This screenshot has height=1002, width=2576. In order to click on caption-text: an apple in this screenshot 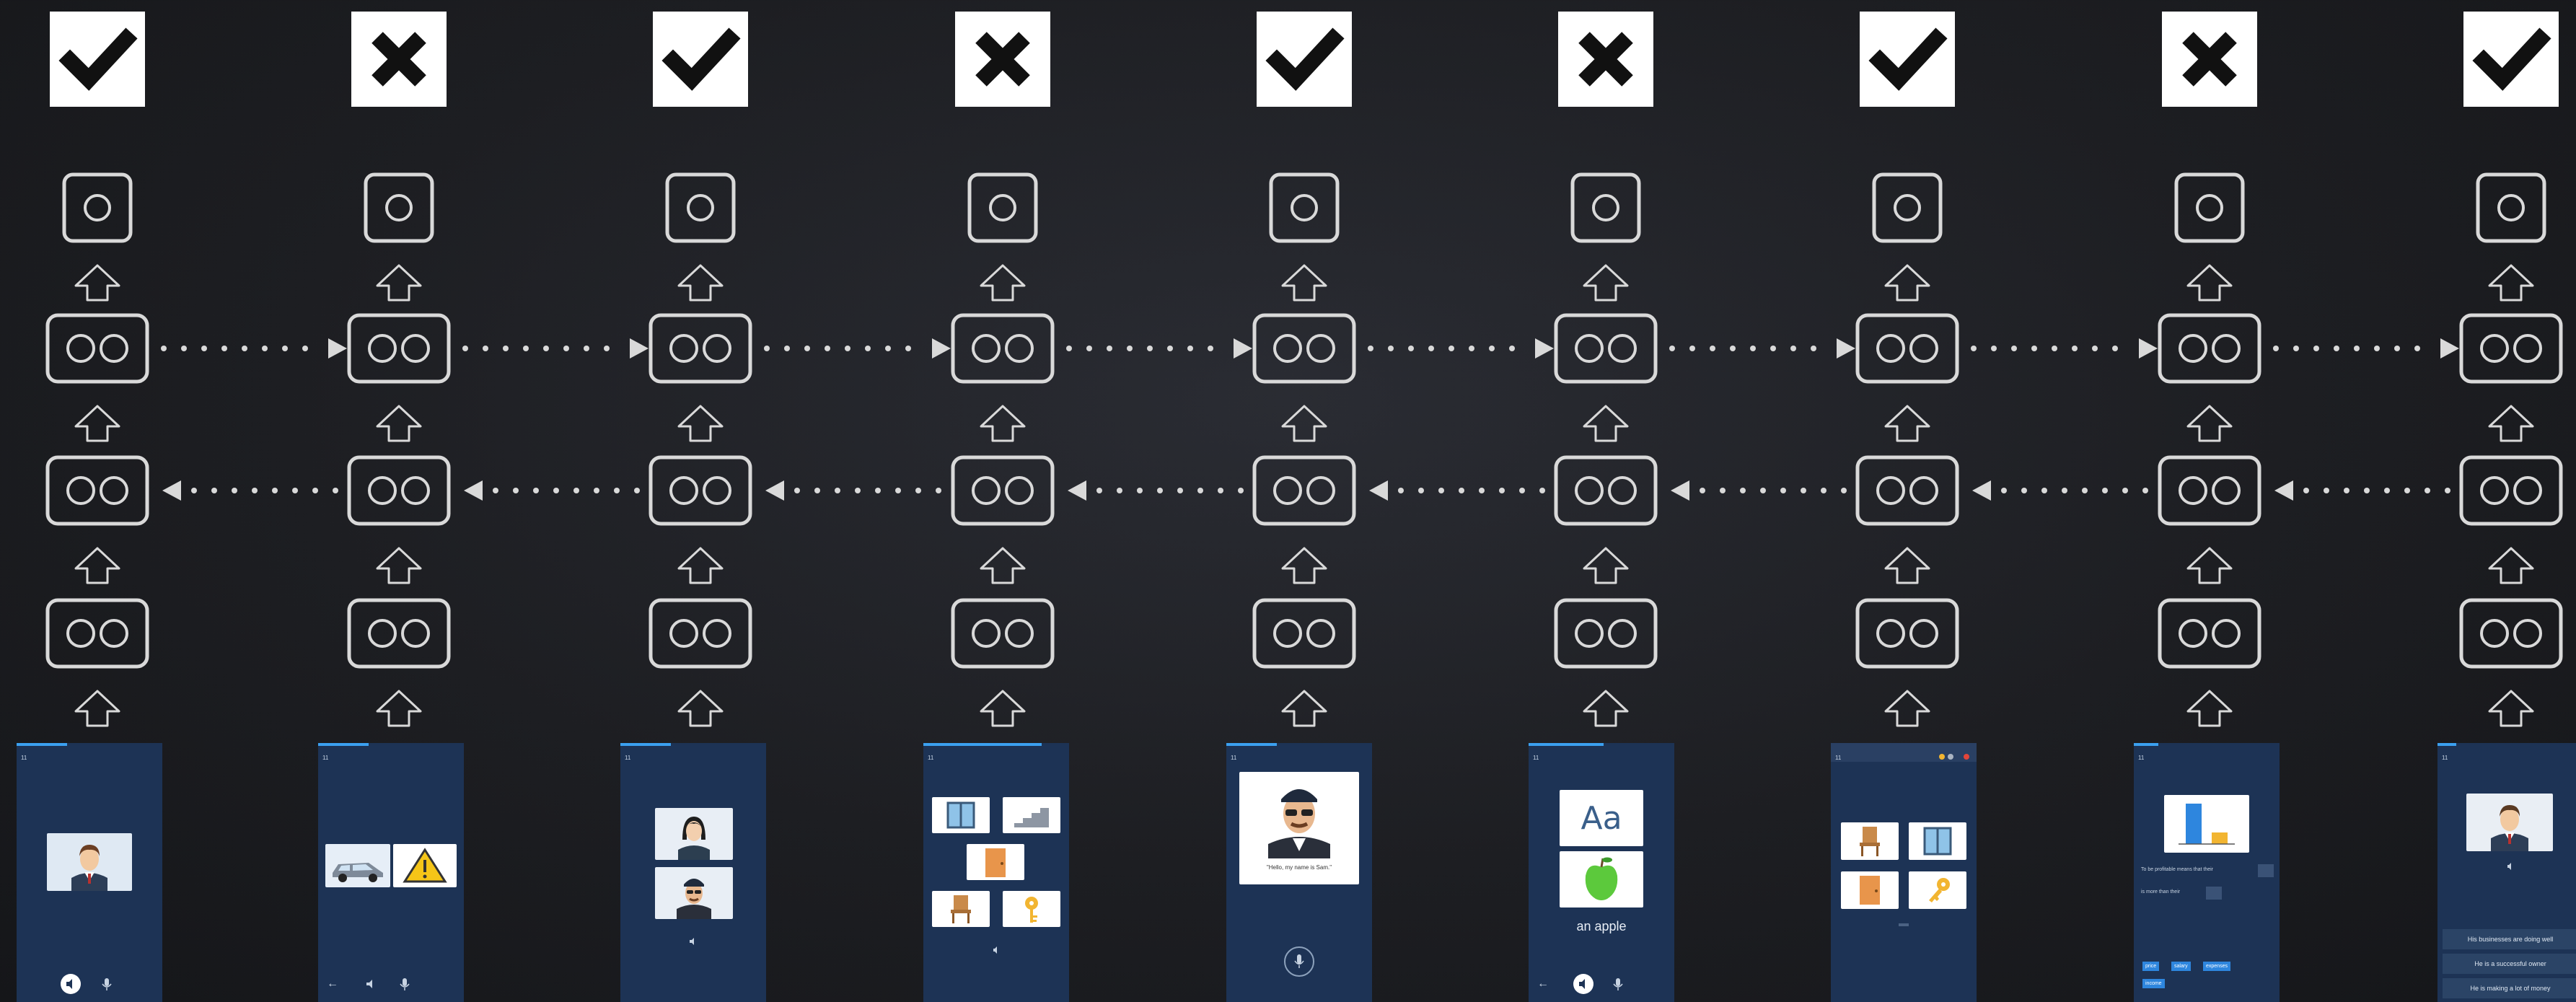, I will do `click(1601, 926)`.